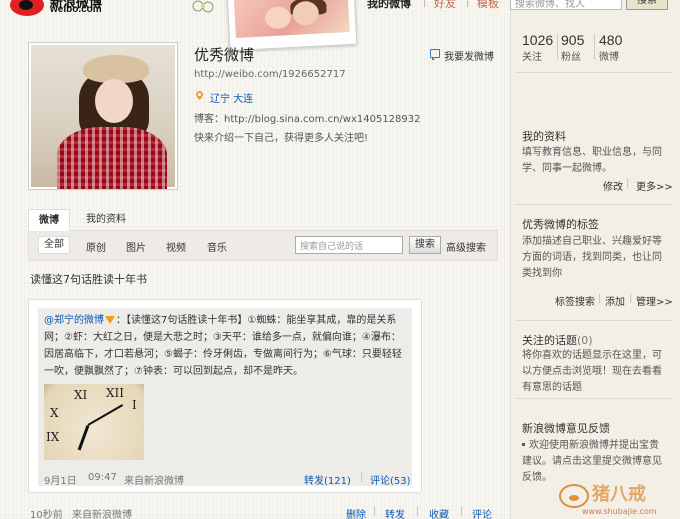 The image size is (680, 519). I want to click on my-info-more-link: 更多>>, so click(654, 185).